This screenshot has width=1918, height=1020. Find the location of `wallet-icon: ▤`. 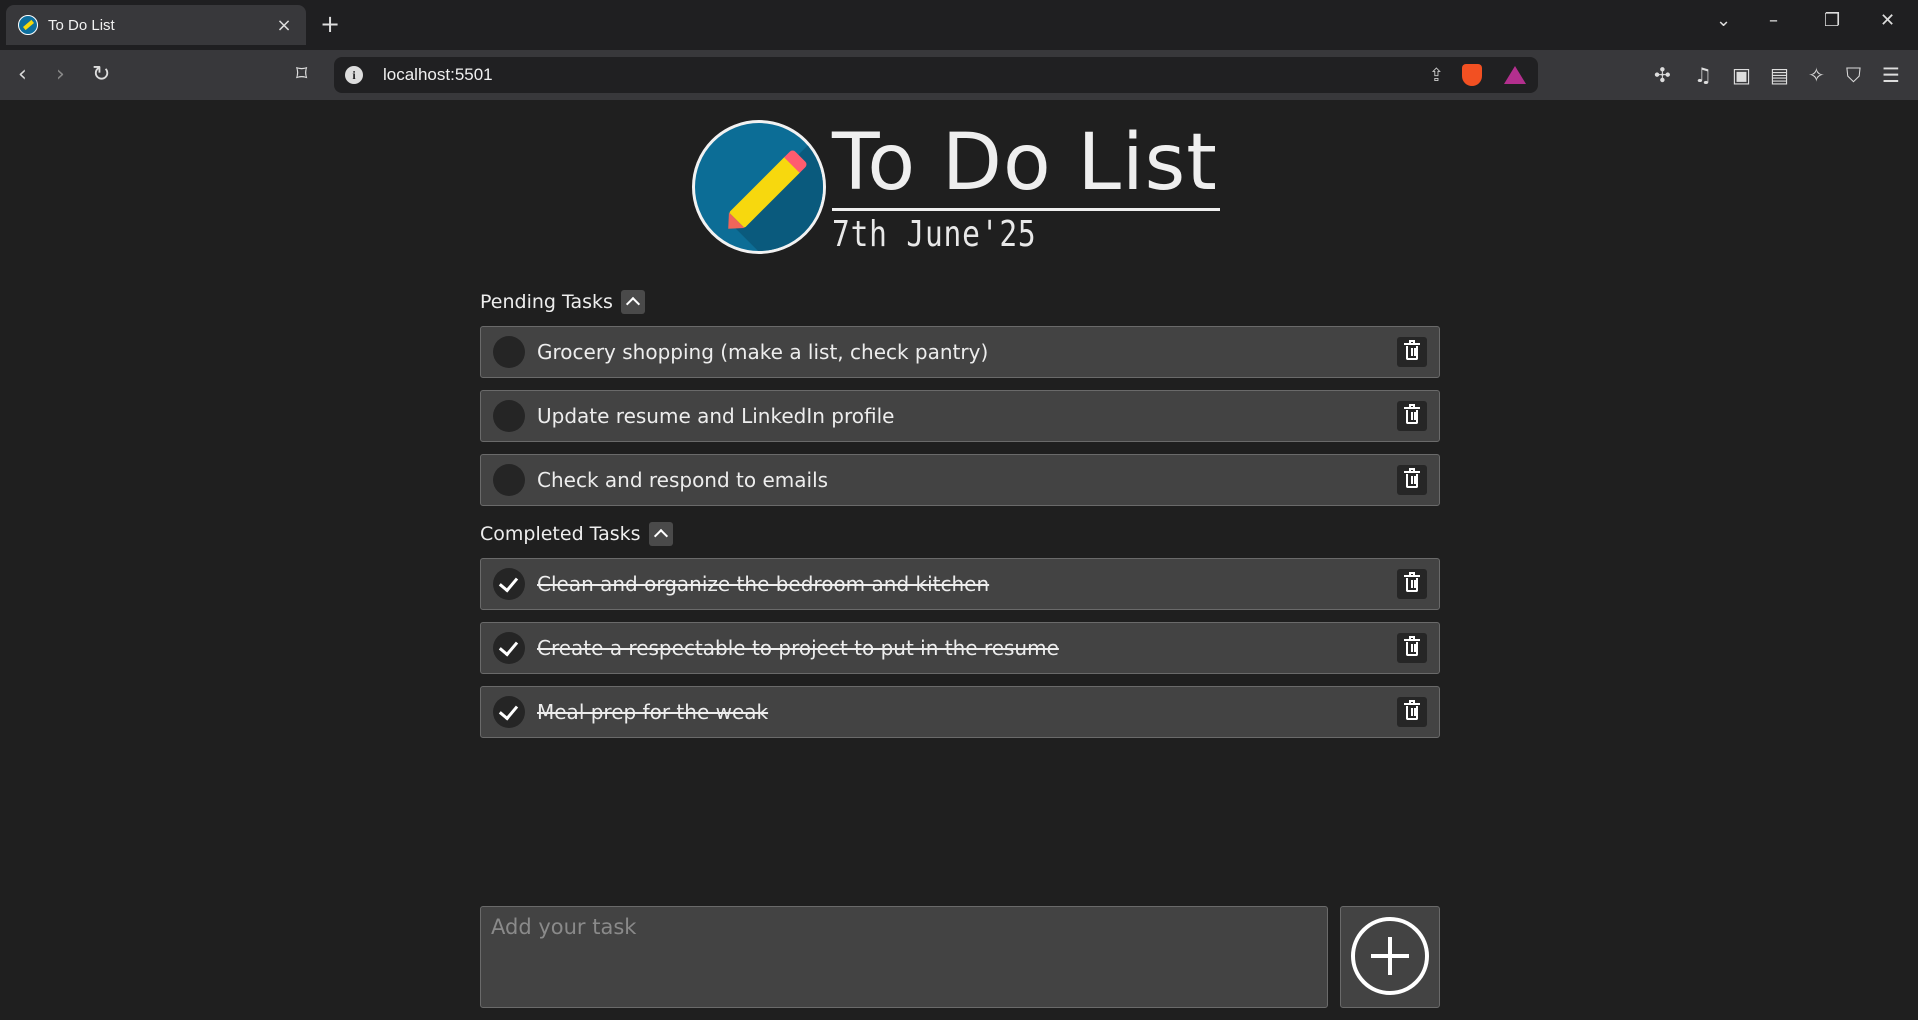

wallet-icon: ▤ is located at coordinates (1779, 75).